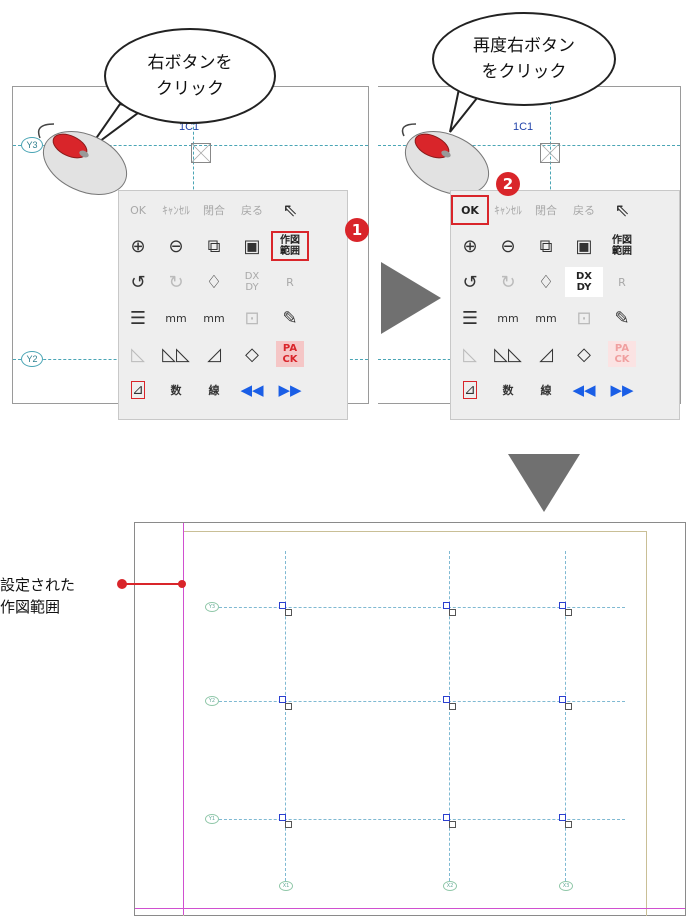  I want to click on line-button-right: 線, so click(546, 390).